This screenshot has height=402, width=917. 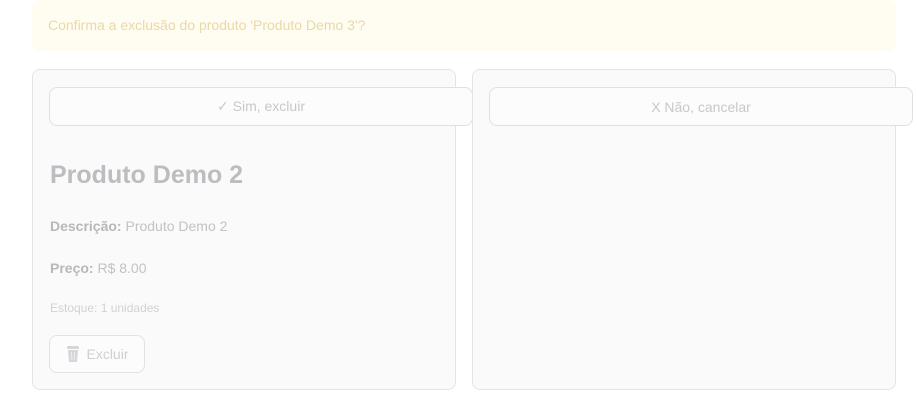 I want to click on cancel-delete-button: X Não, cancelar, so click(x=701, y=106).